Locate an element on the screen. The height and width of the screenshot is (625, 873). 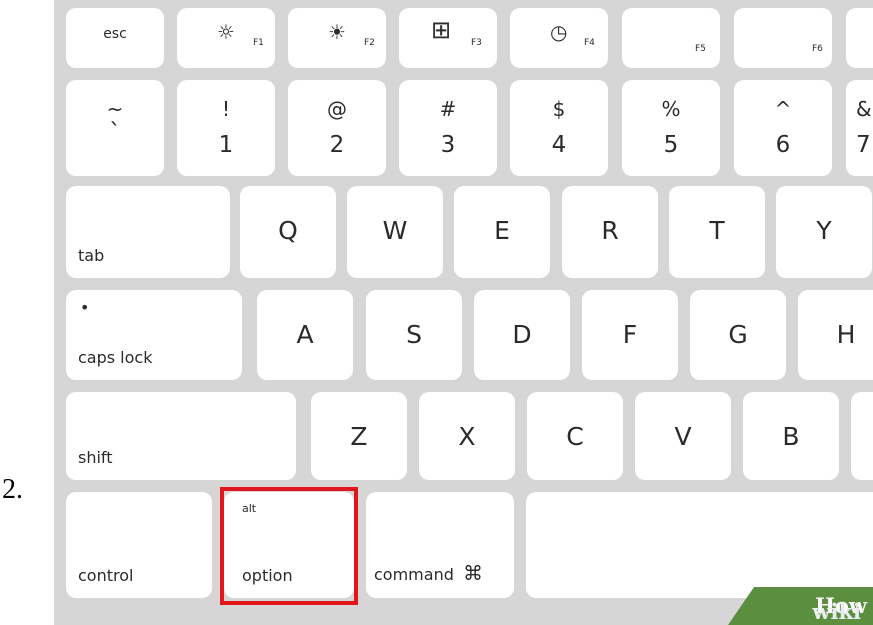
key-tab: tab is located at coordinates (148, 232).